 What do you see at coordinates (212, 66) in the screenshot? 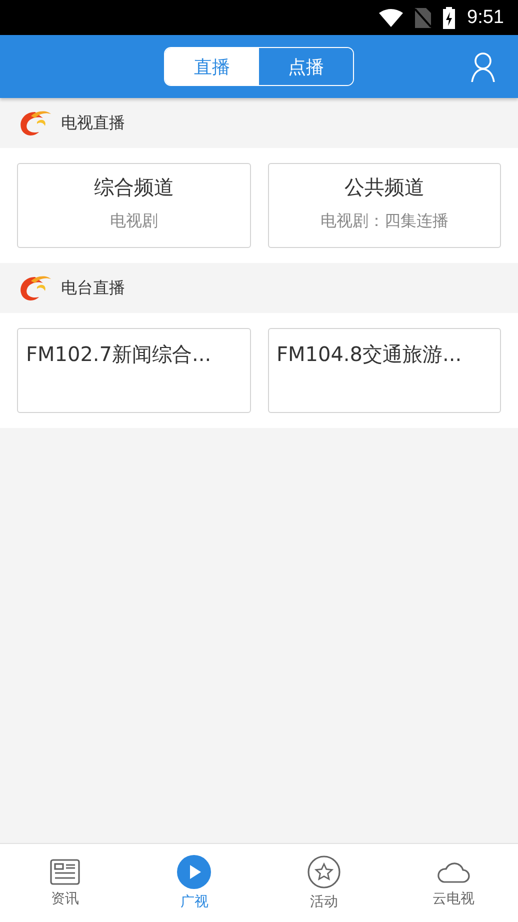
I see `segment-tab: 直播` at bounding box center [212, 66].